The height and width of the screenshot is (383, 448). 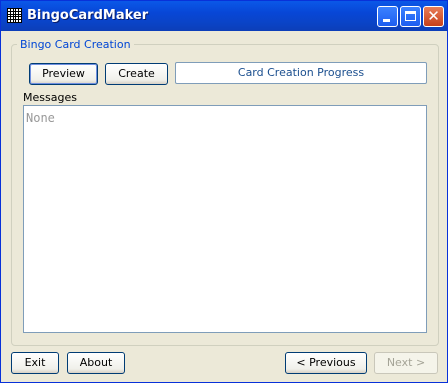 I want to click on next-button: Next >, so click(x=406, y=363).